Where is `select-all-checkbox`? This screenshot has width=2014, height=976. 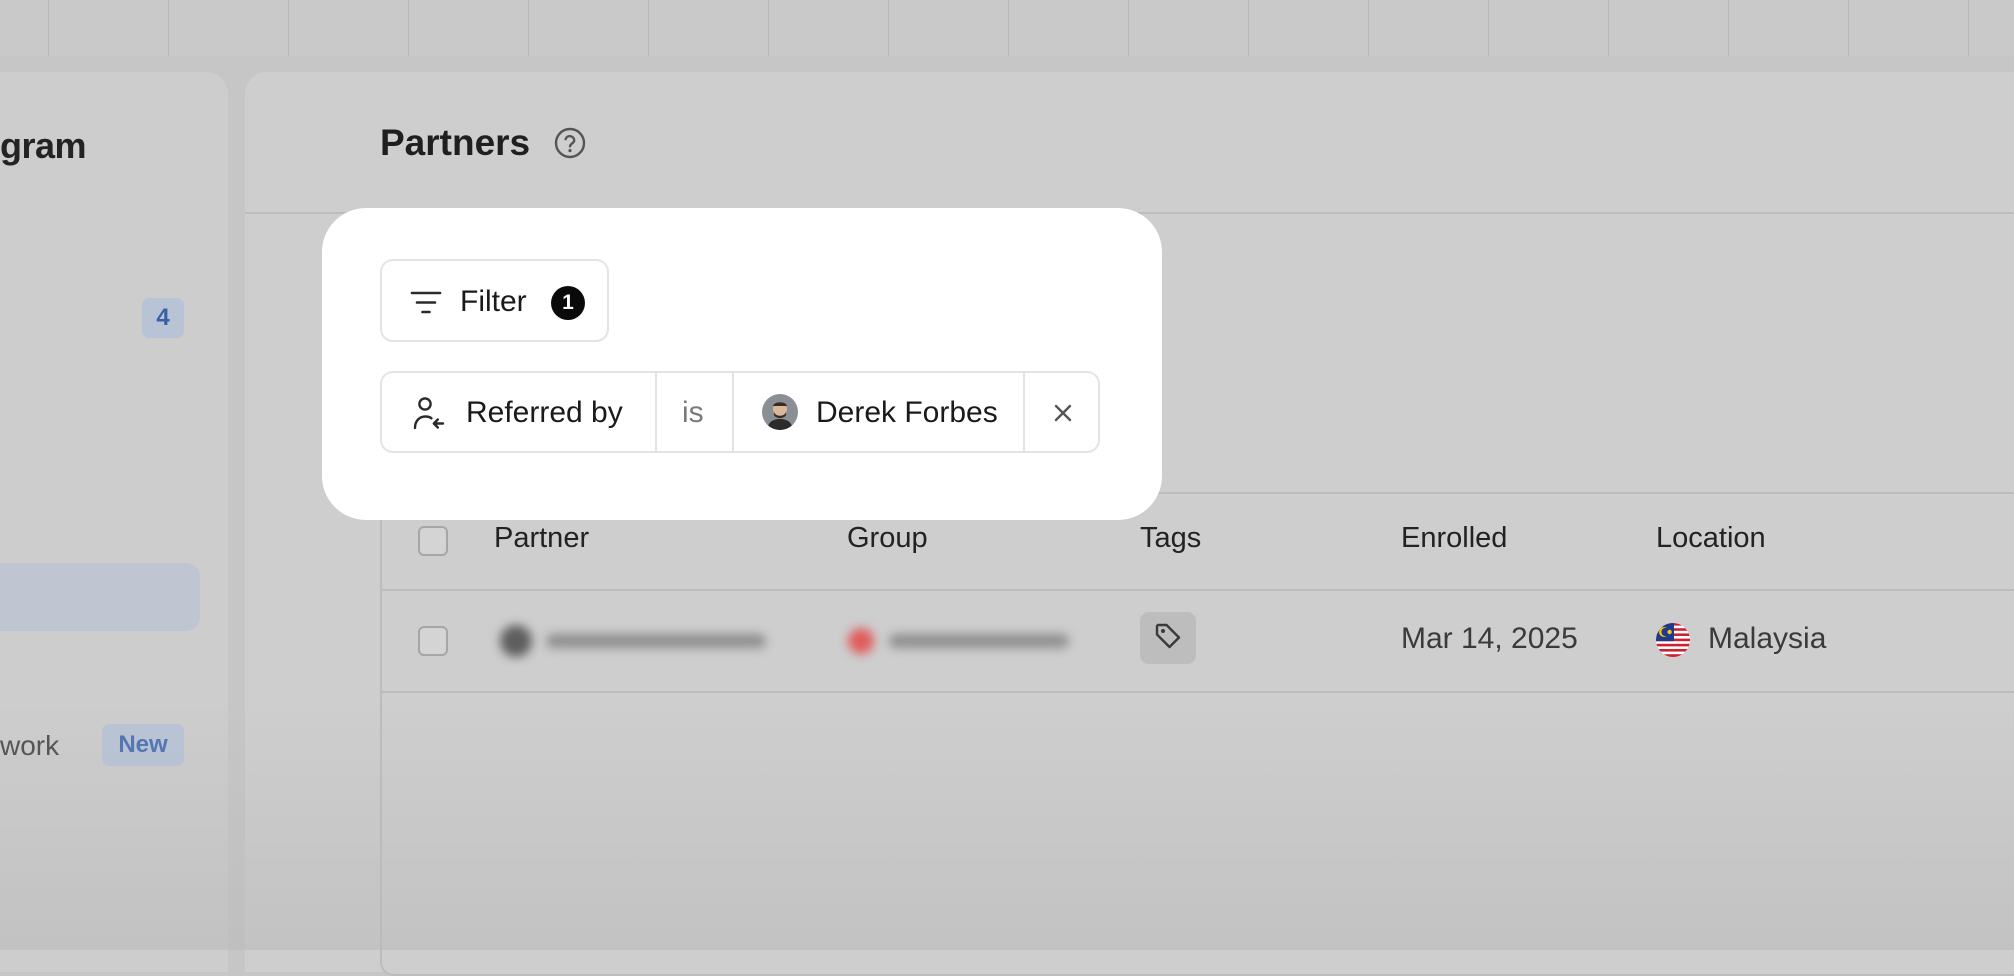 select-all-checkbox is located at coordinates (433, 541).